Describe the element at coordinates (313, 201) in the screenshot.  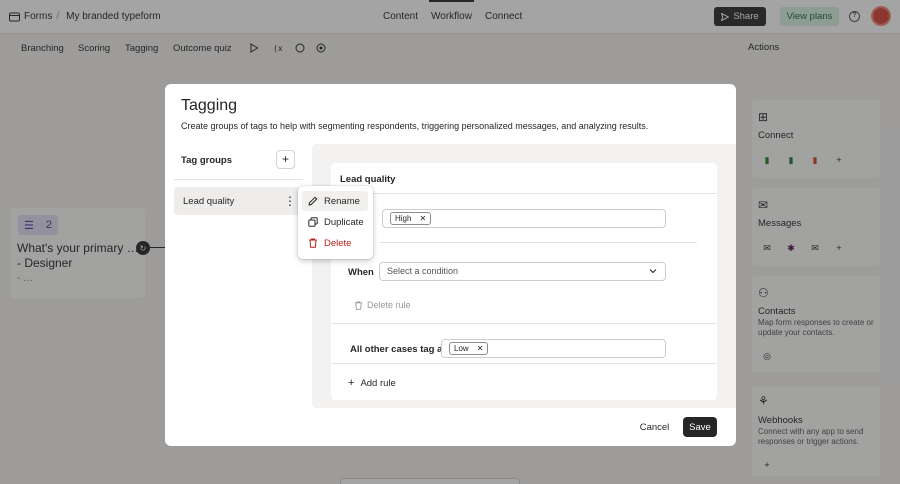
I see `pencil-icon` at that location.